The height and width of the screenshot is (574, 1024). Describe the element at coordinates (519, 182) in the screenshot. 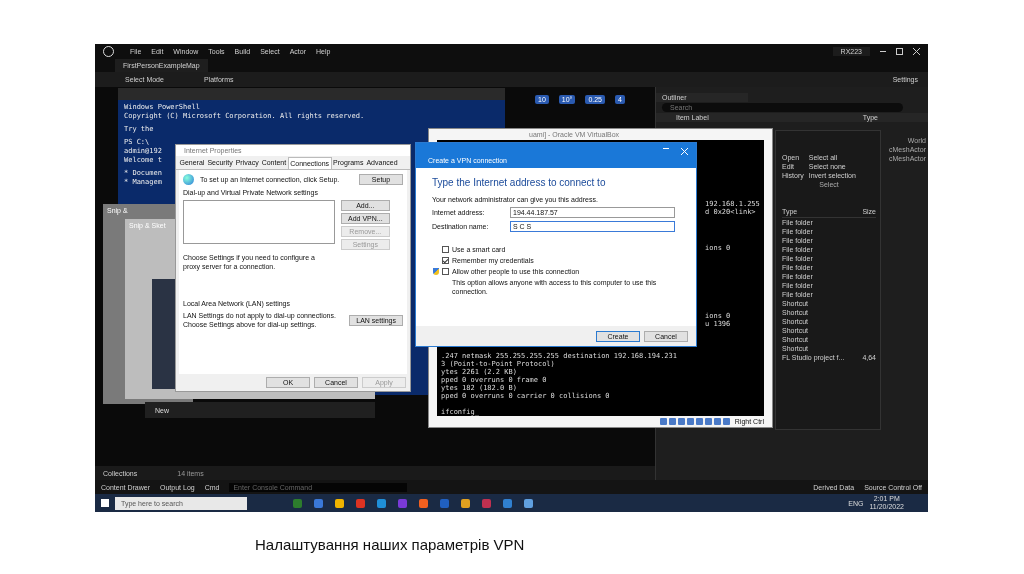

I see `dialog-heading: Type the Internet address to connect to` at that location.